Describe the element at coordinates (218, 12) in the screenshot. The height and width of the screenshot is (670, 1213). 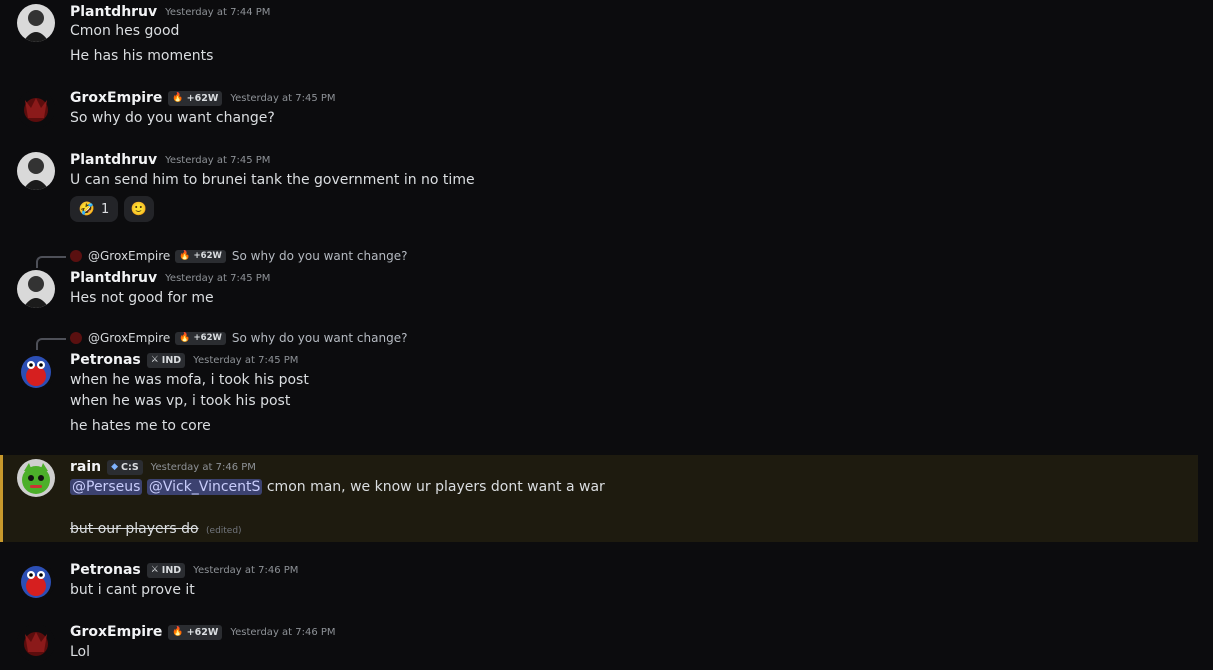
I see `timestamp: Yesterday at 7:44 PM` at that location.